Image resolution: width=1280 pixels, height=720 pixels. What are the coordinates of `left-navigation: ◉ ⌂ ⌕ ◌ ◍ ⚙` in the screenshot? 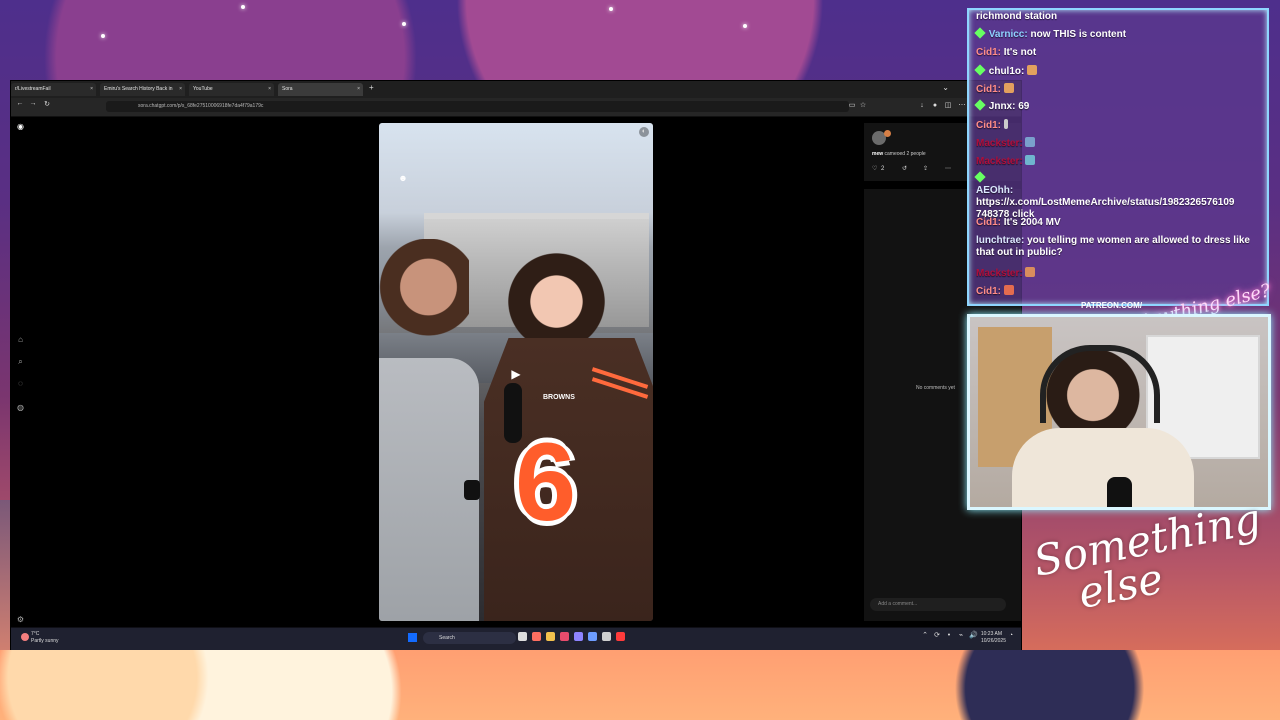 It's located at (21, 372).